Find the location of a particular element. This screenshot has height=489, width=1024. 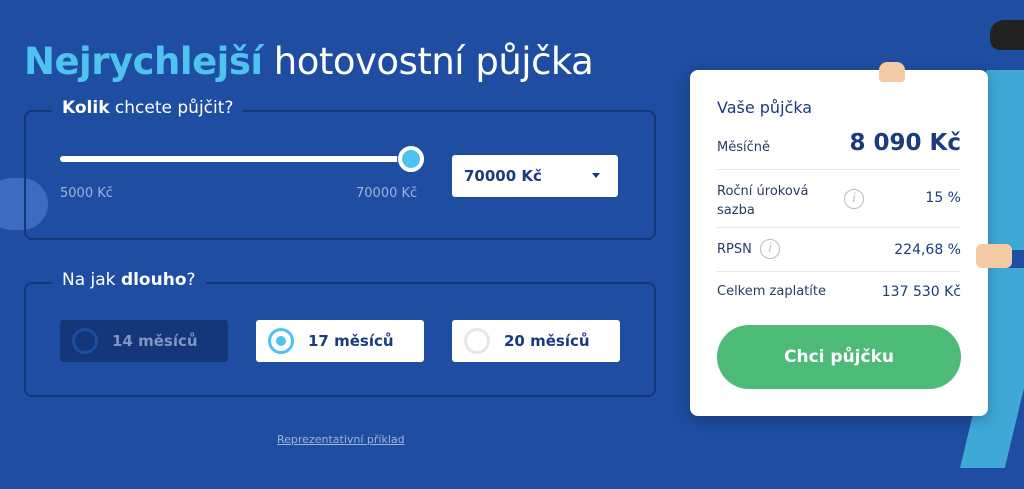

duration-option-17: 17 měsíců is located at coordinates (340, 341).